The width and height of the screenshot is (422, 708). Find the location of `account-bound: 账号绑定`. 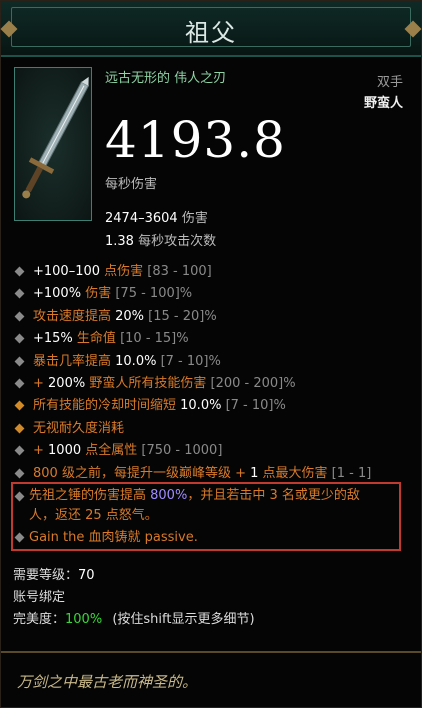

account-bound: 账号绑定 is located at coordinates (39, 597).